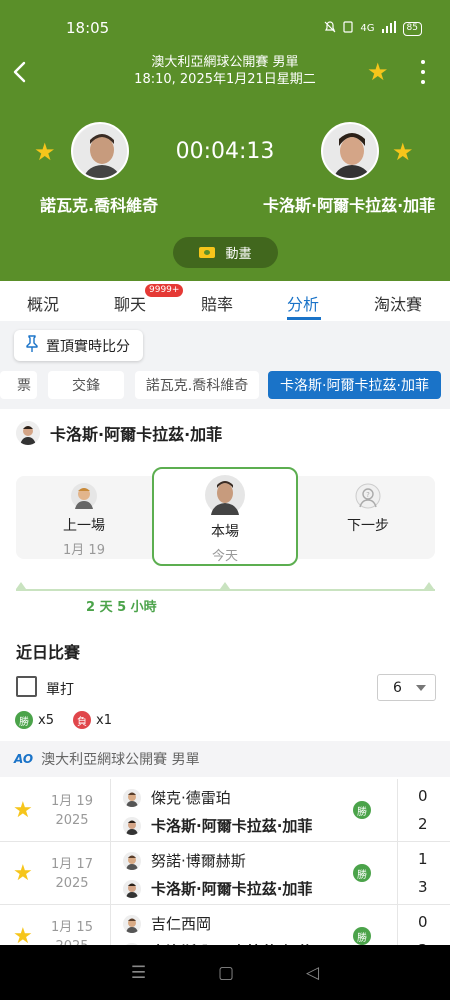  What do you see at coordinates (225, 585) in the screenshot?
I see `timeline-marker-current` at bounding box center [225, 585].